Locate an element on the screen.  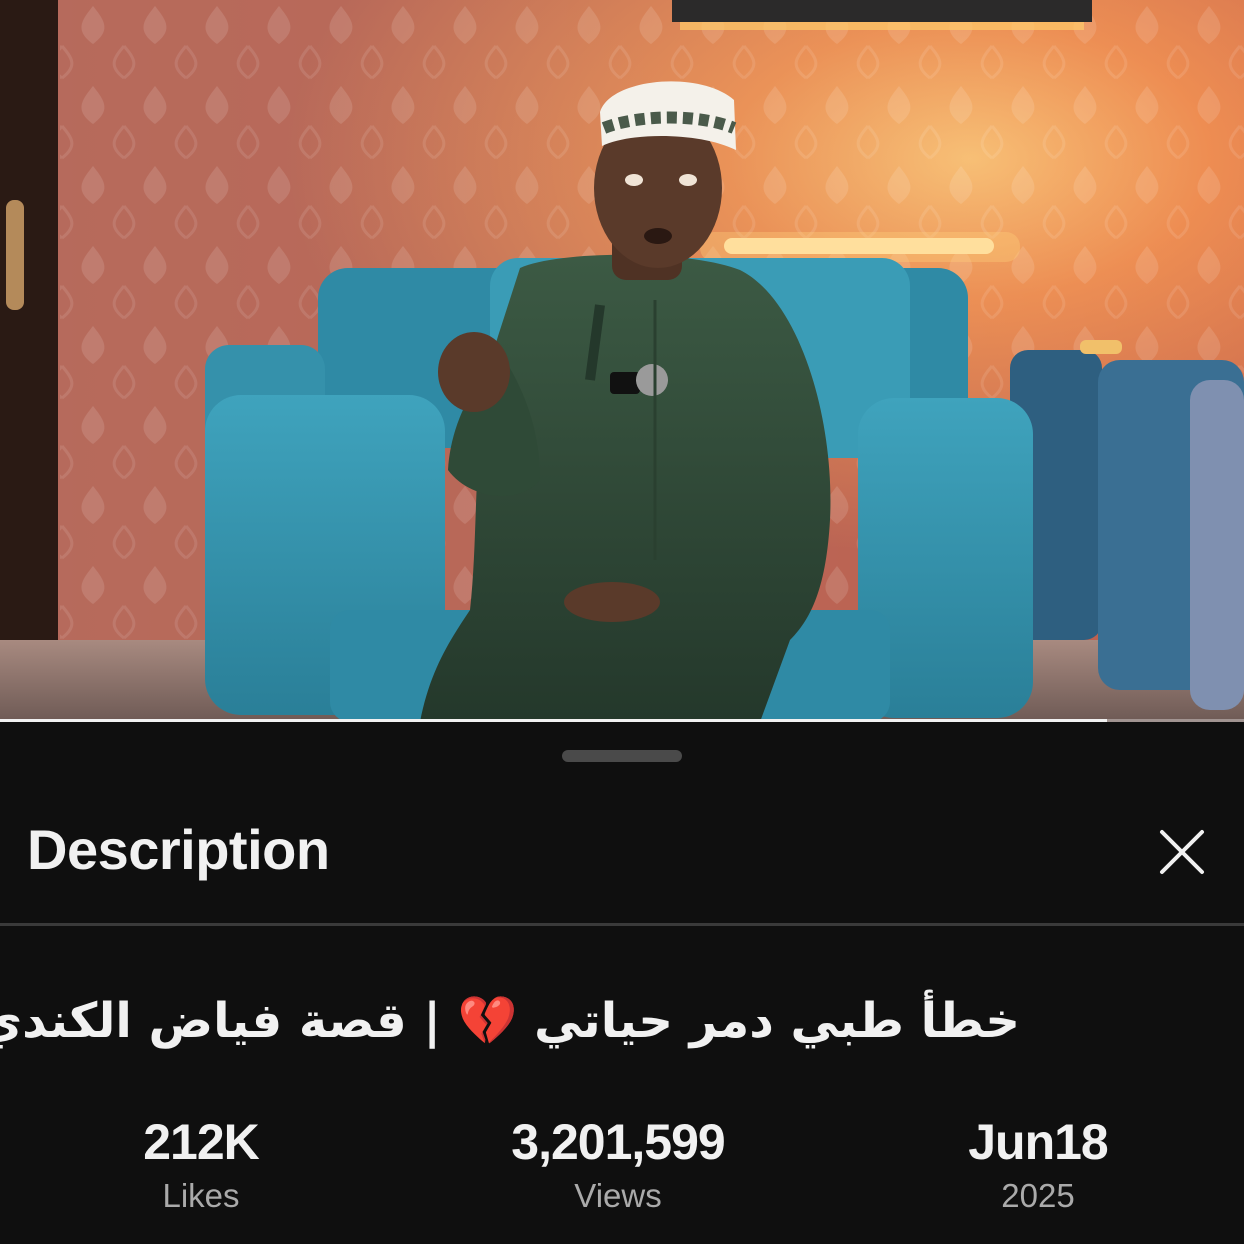
likes-label: Likes is located at coordinates (201, 1195).